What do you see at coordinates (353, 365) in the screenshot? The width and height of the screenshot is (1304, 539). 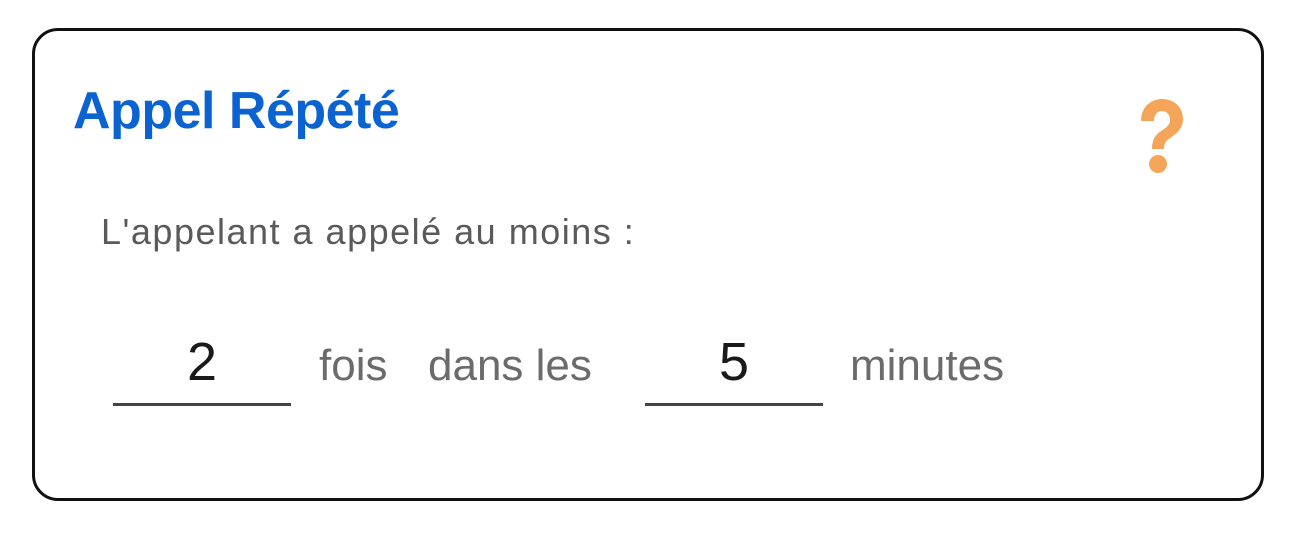 I see `times-label: fois` at bounding box center [353, 365].